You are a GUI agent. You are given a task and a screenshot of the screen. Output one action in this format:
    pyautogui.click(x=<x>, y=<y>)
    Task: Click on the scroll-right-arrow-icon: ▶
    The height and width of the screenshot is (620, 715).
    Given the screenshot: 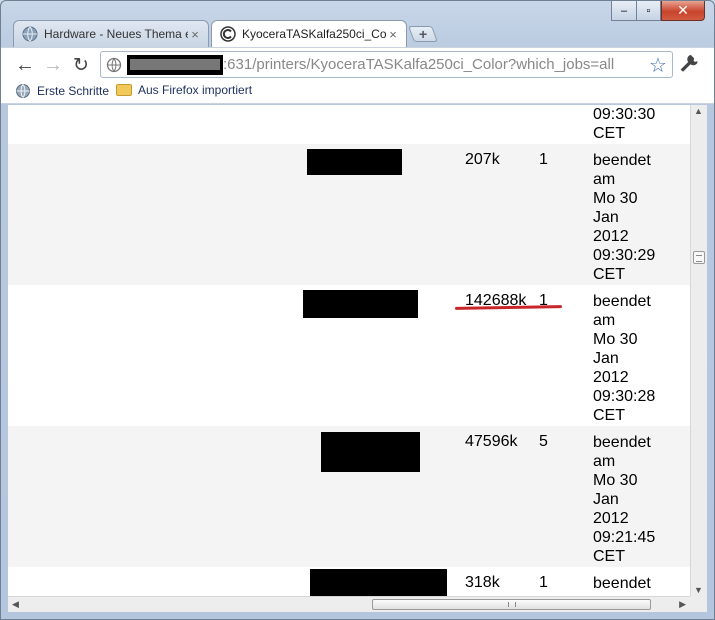 What is the action you would take?
    pyautogui.click(x=682, y=604)
    